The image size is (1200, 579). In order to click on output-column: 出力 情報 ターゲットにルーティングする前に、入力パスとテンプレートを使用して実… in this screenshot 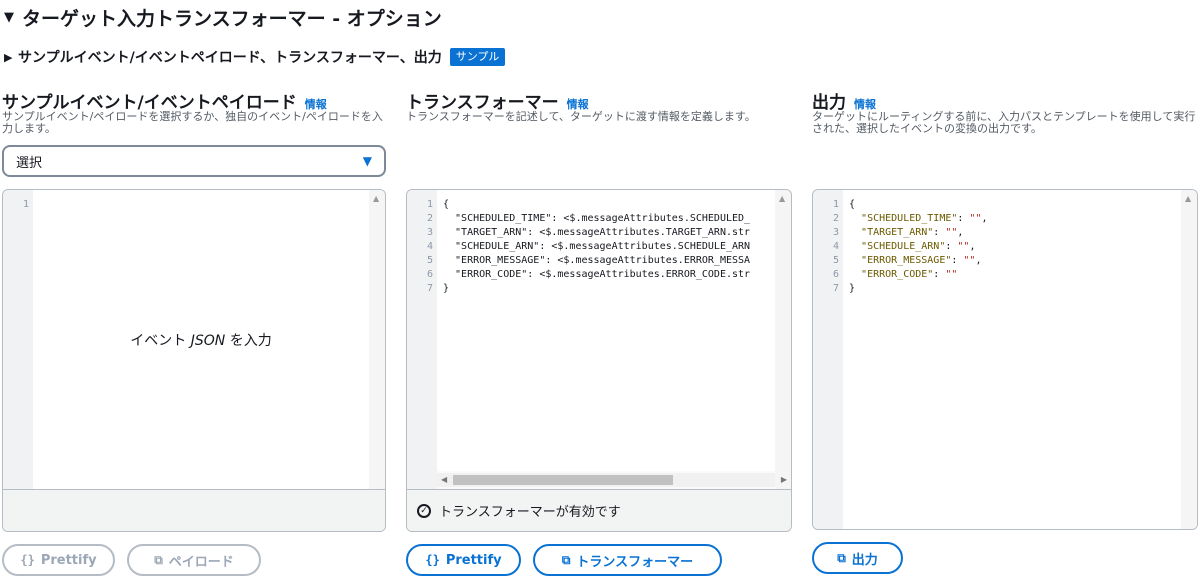, I will do `click(1005, 111)`.